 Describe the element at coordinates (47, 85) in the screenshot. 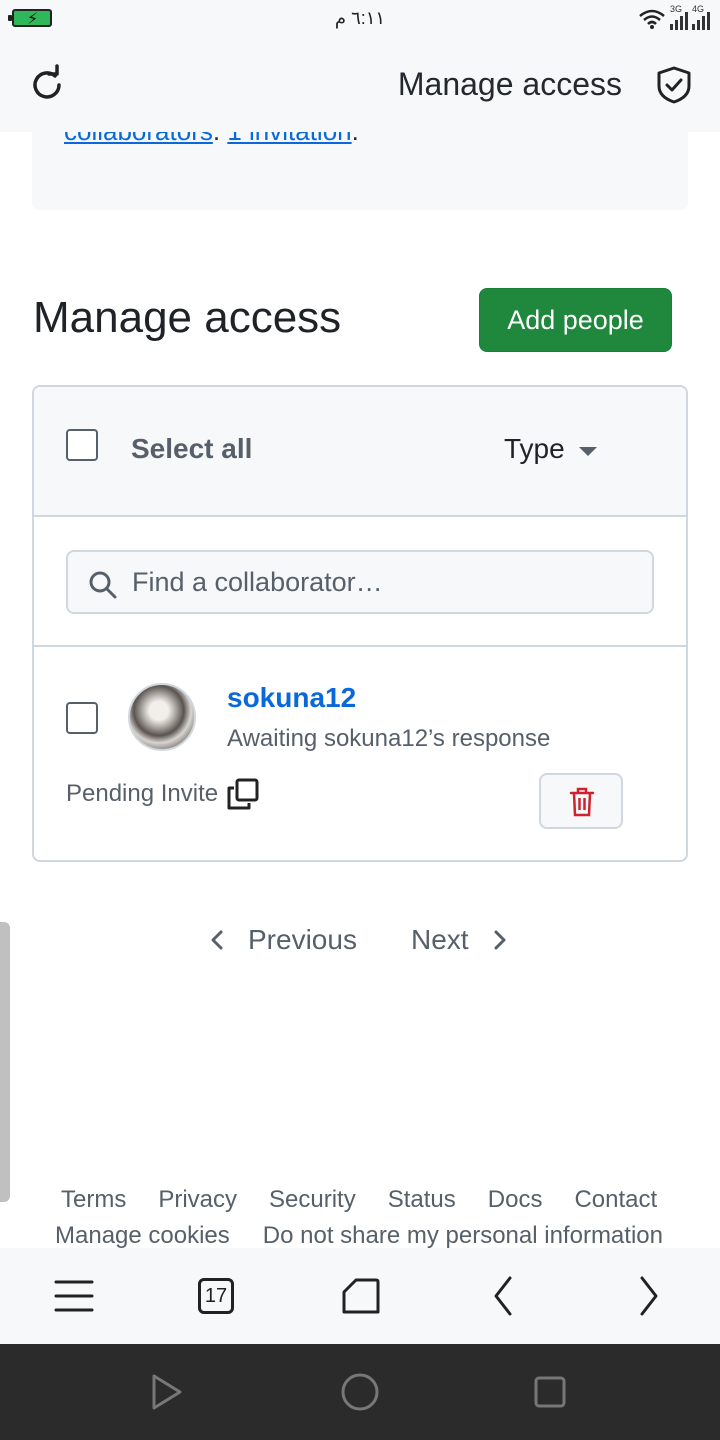

I see `reload-icon` at that location.